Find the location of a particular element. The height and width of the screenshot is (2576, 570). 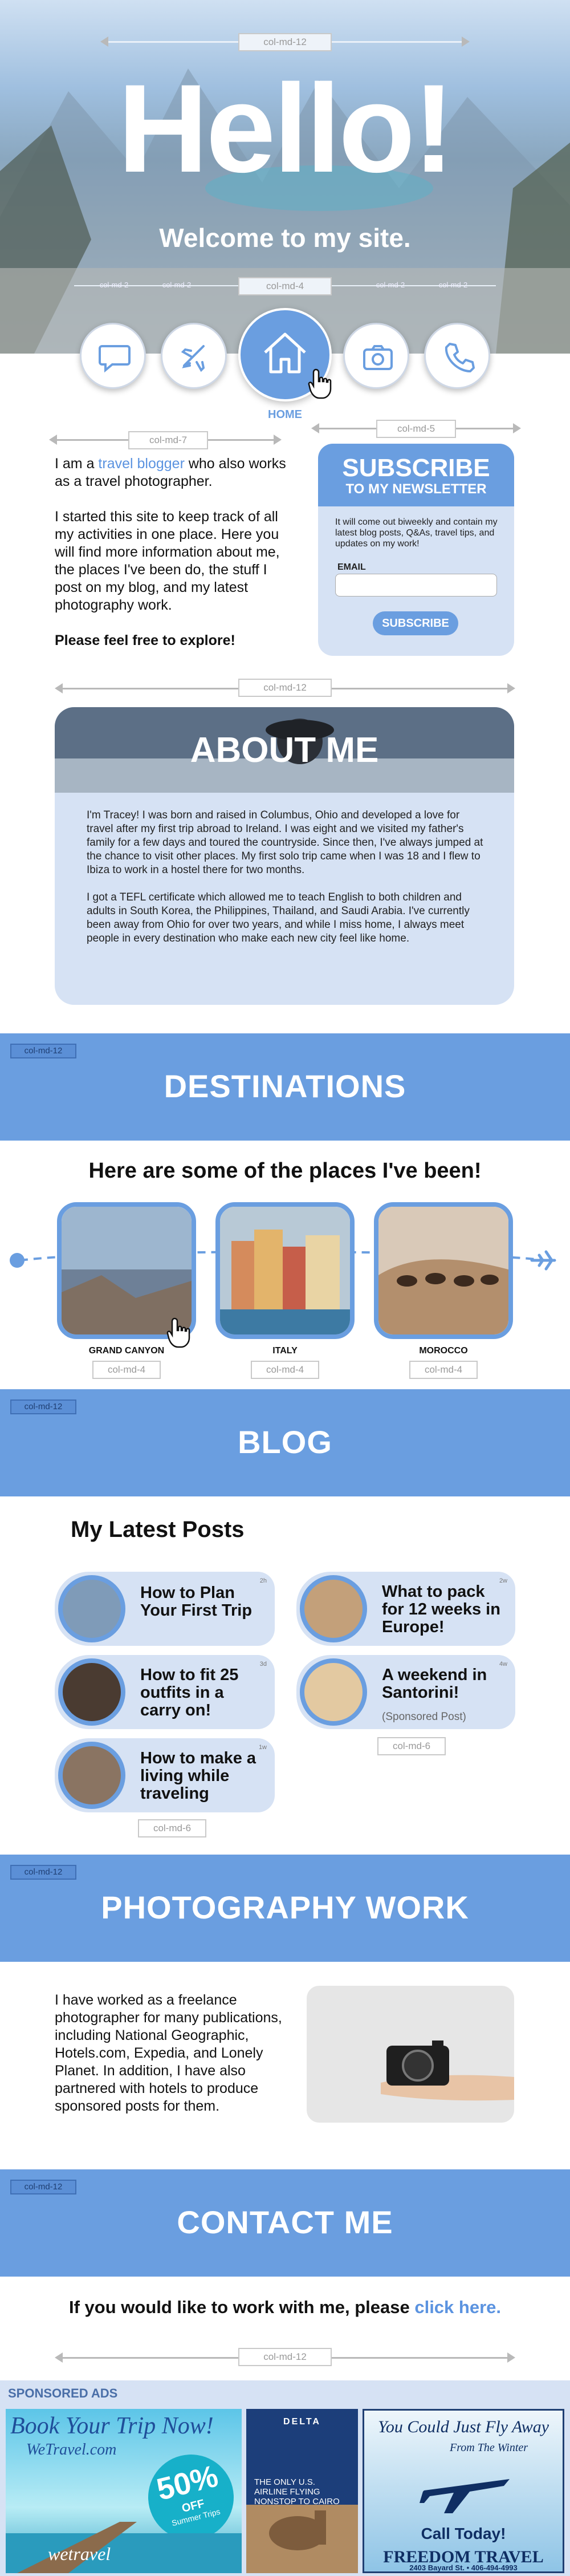

ad-brand: DELTA is located at coordinates (302, 2422).